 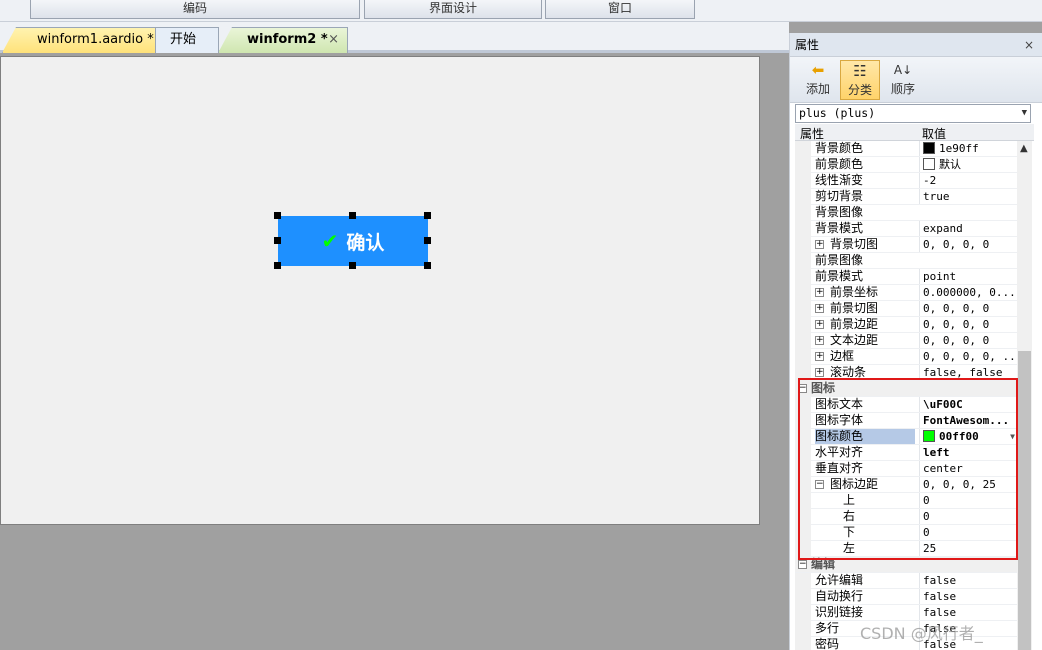 I want to click on properties-toolbar: ⬅ 添加 ☷ 分类 A↓ 顺序, so click(x=916, y=80).